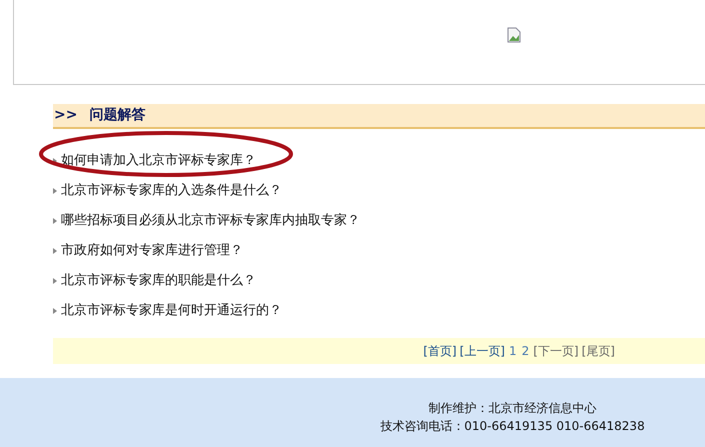  I want to click on question-link: 哪些招标项目必须从北京市评标专家库内抽取专家？, so click(210, 221).